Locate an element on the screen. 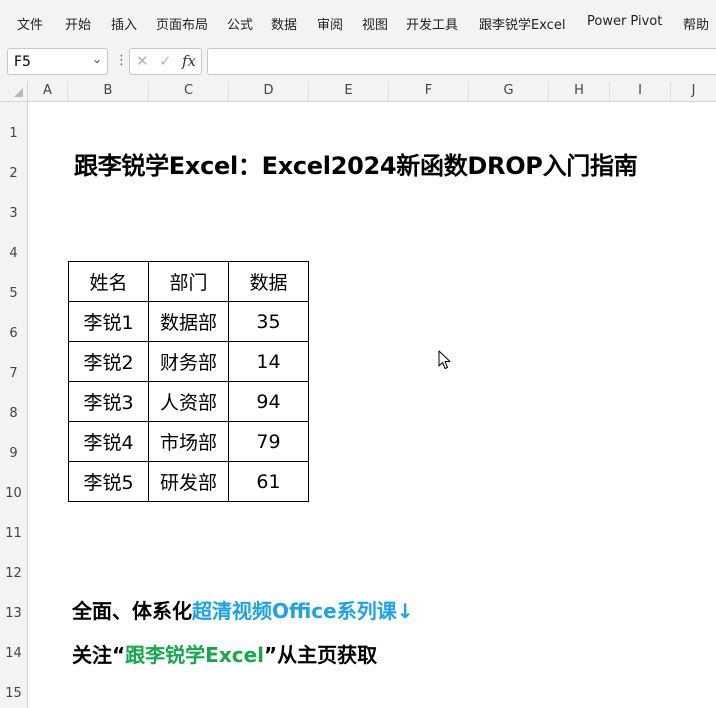 The image size is (716, 708). tab-help: 帮助 is located at coordinates (696, 23).